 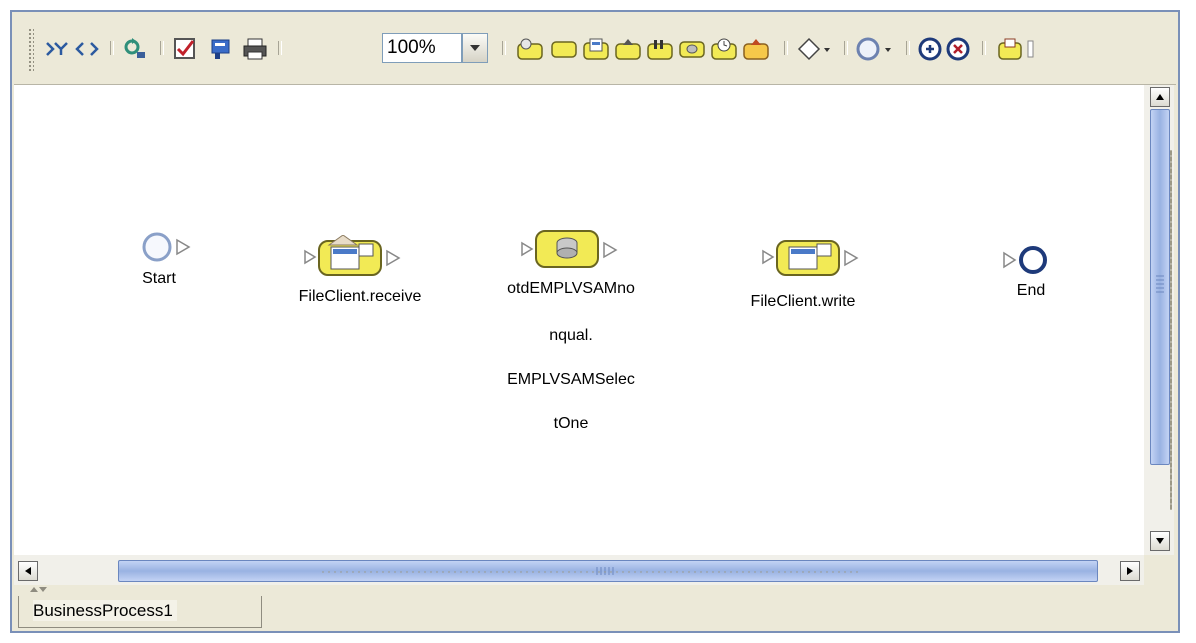 What do you see at coordinates (660, 49) in the screenshot?
I see `flow-icon` at bounding box center [660, 49].